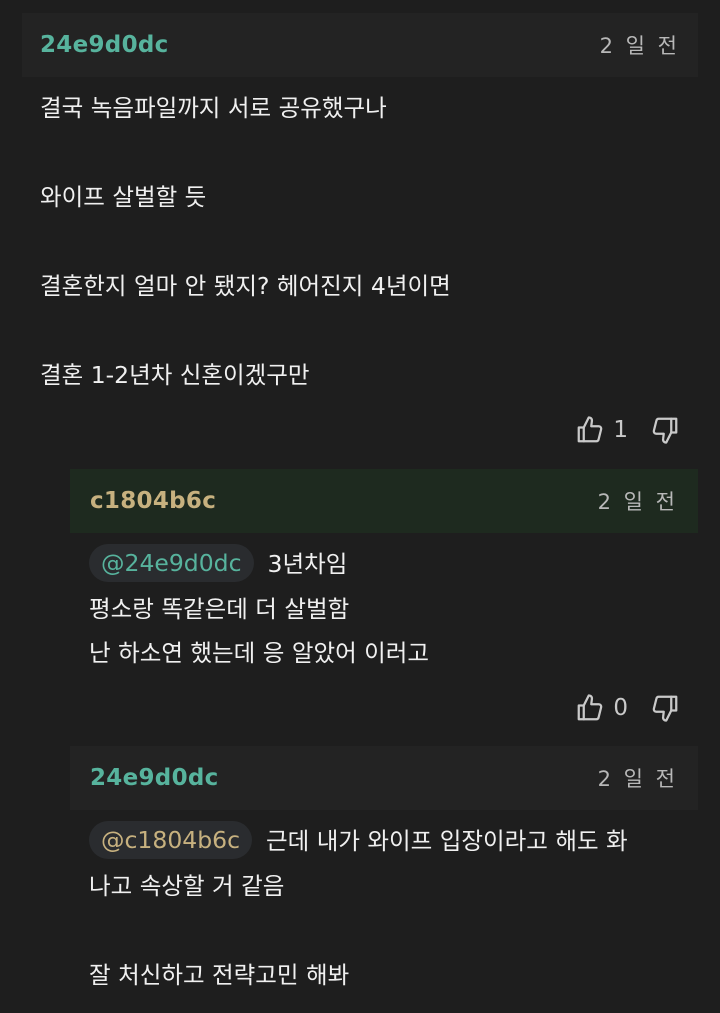  Describe the element at coordinates (187, 885) in the screenshot. I see `comment-line: 나고 속상할 거 같음` at that location.